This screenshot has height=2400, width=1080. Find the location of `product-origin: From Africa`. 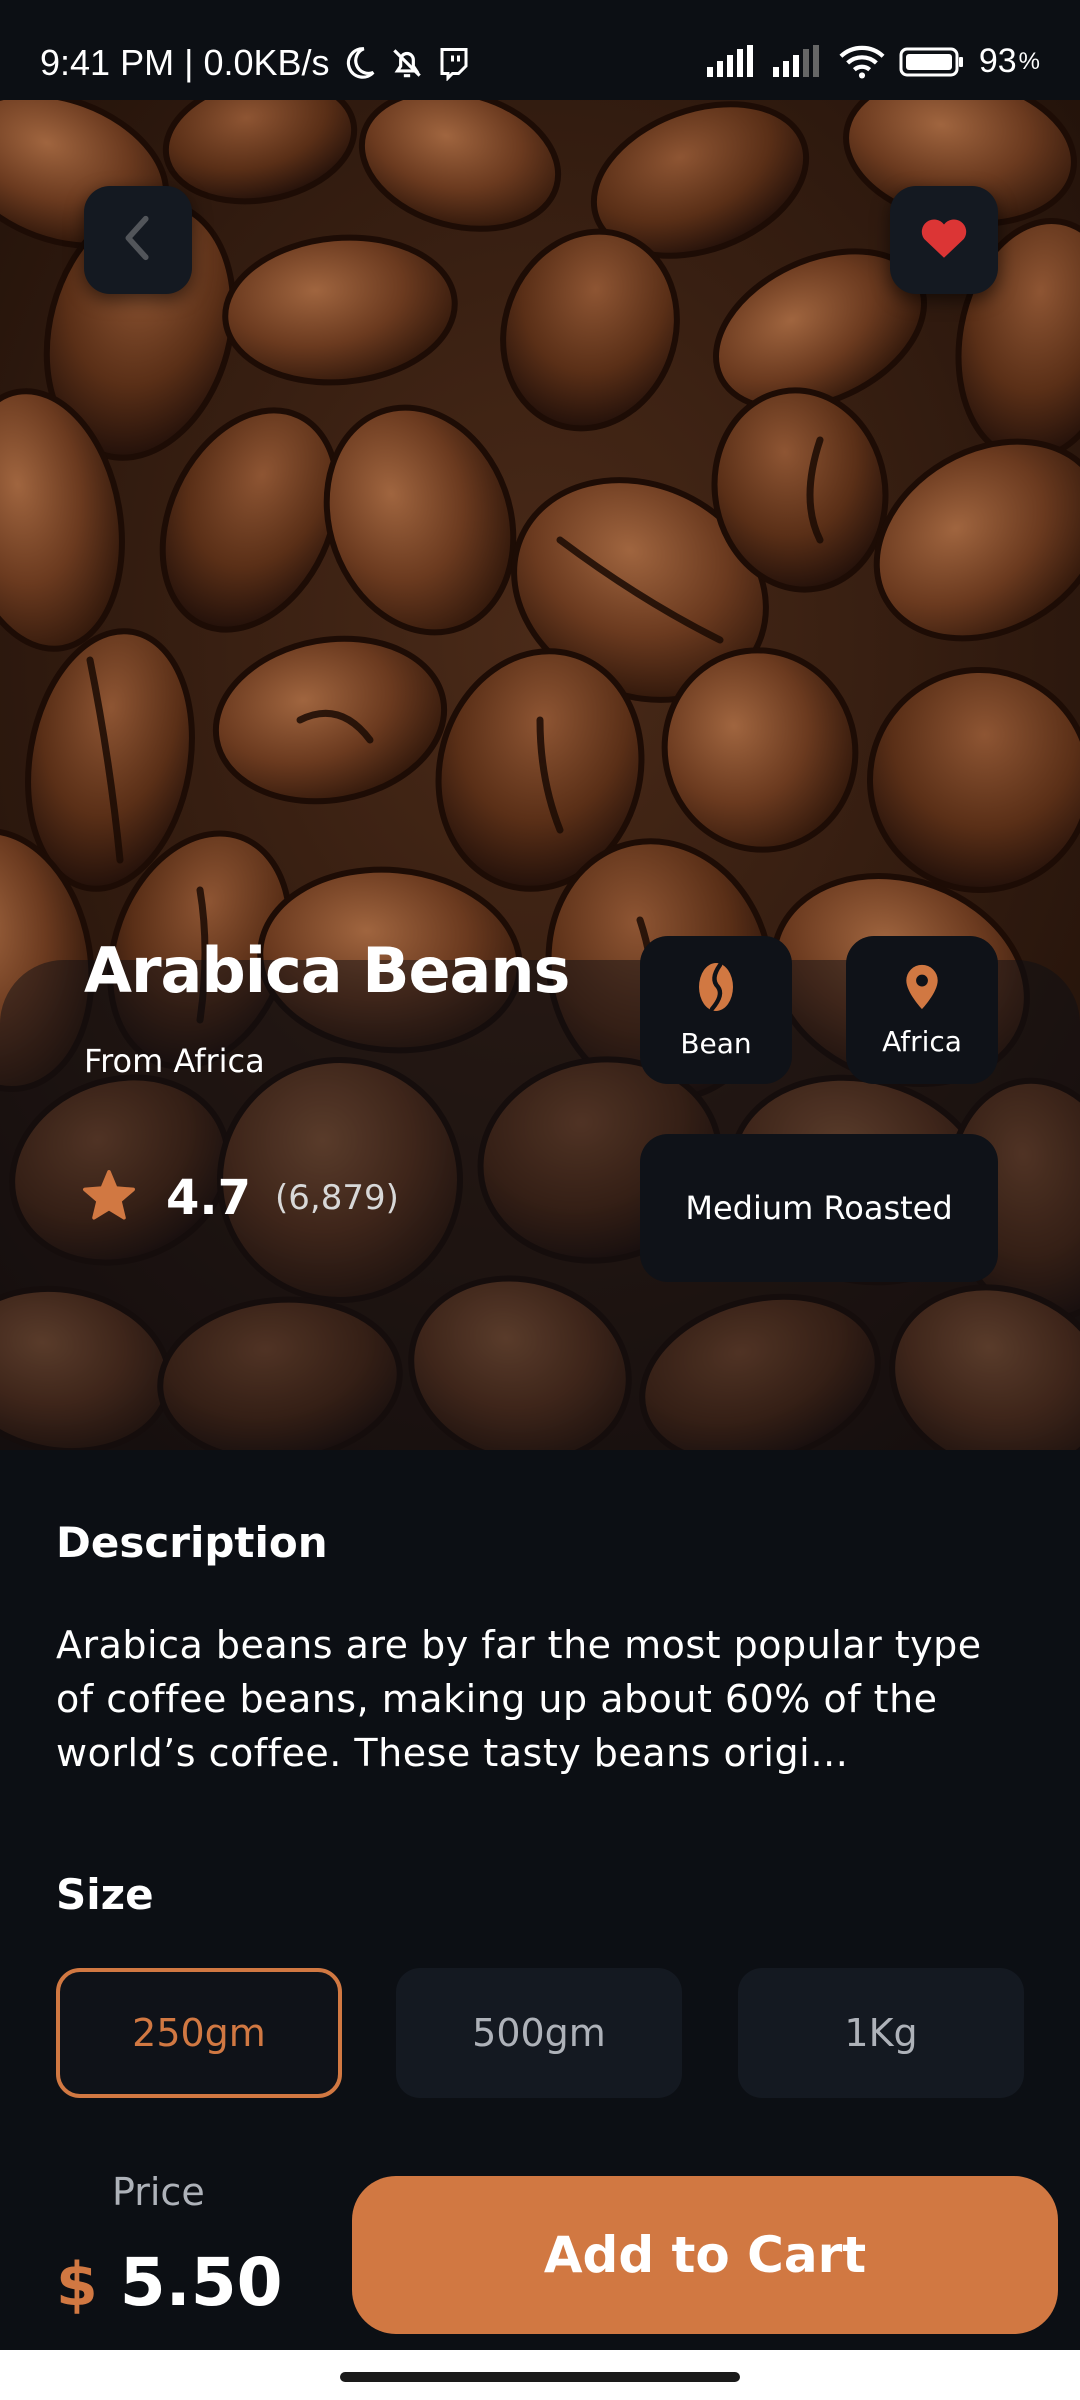

product-origin: From Africa is located at coordinates (174, 1061).